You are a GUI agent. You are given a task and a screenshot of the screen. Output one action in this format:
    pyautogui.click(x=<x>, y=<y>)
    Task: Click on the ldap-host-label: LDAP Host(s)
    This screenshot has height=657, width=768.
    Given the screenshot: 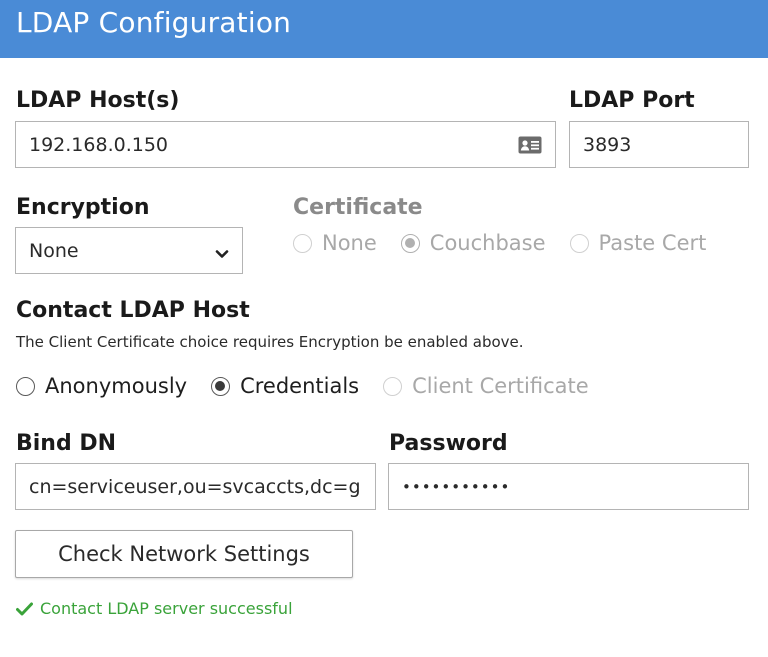 What is the action you would take?
    pyautogui.click(x=98, y=100)
    